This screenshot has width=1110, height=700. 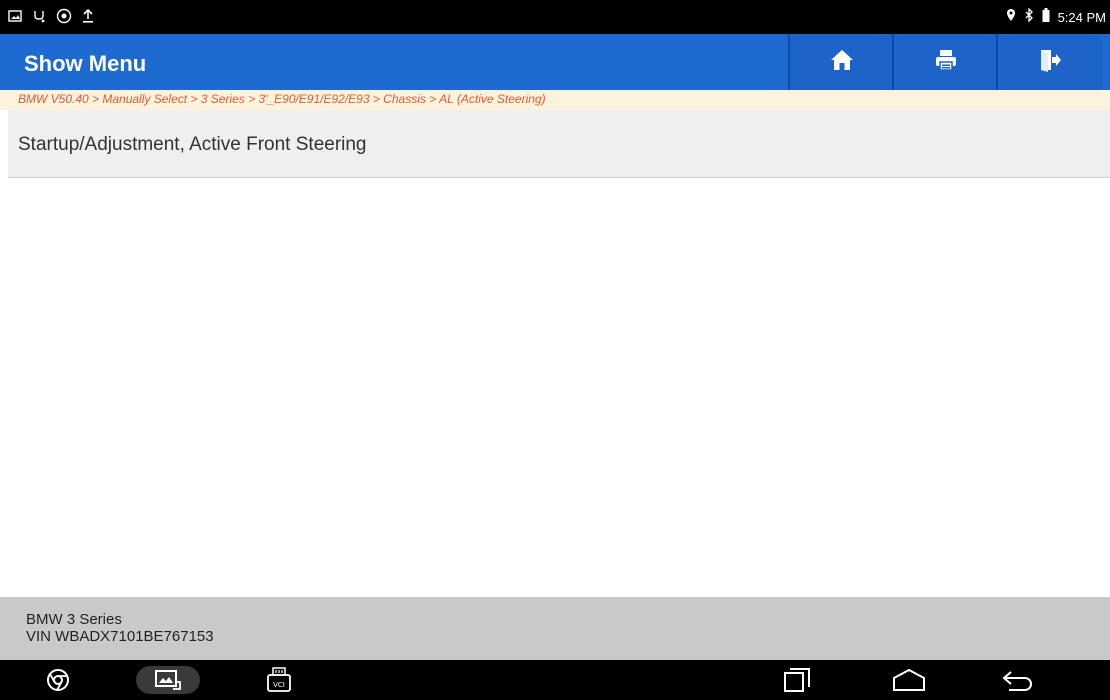 What do you see at coordinates (15, 18) in the screenshot?
I see `gallery-notification-icon` at bounding box center [15, 18].